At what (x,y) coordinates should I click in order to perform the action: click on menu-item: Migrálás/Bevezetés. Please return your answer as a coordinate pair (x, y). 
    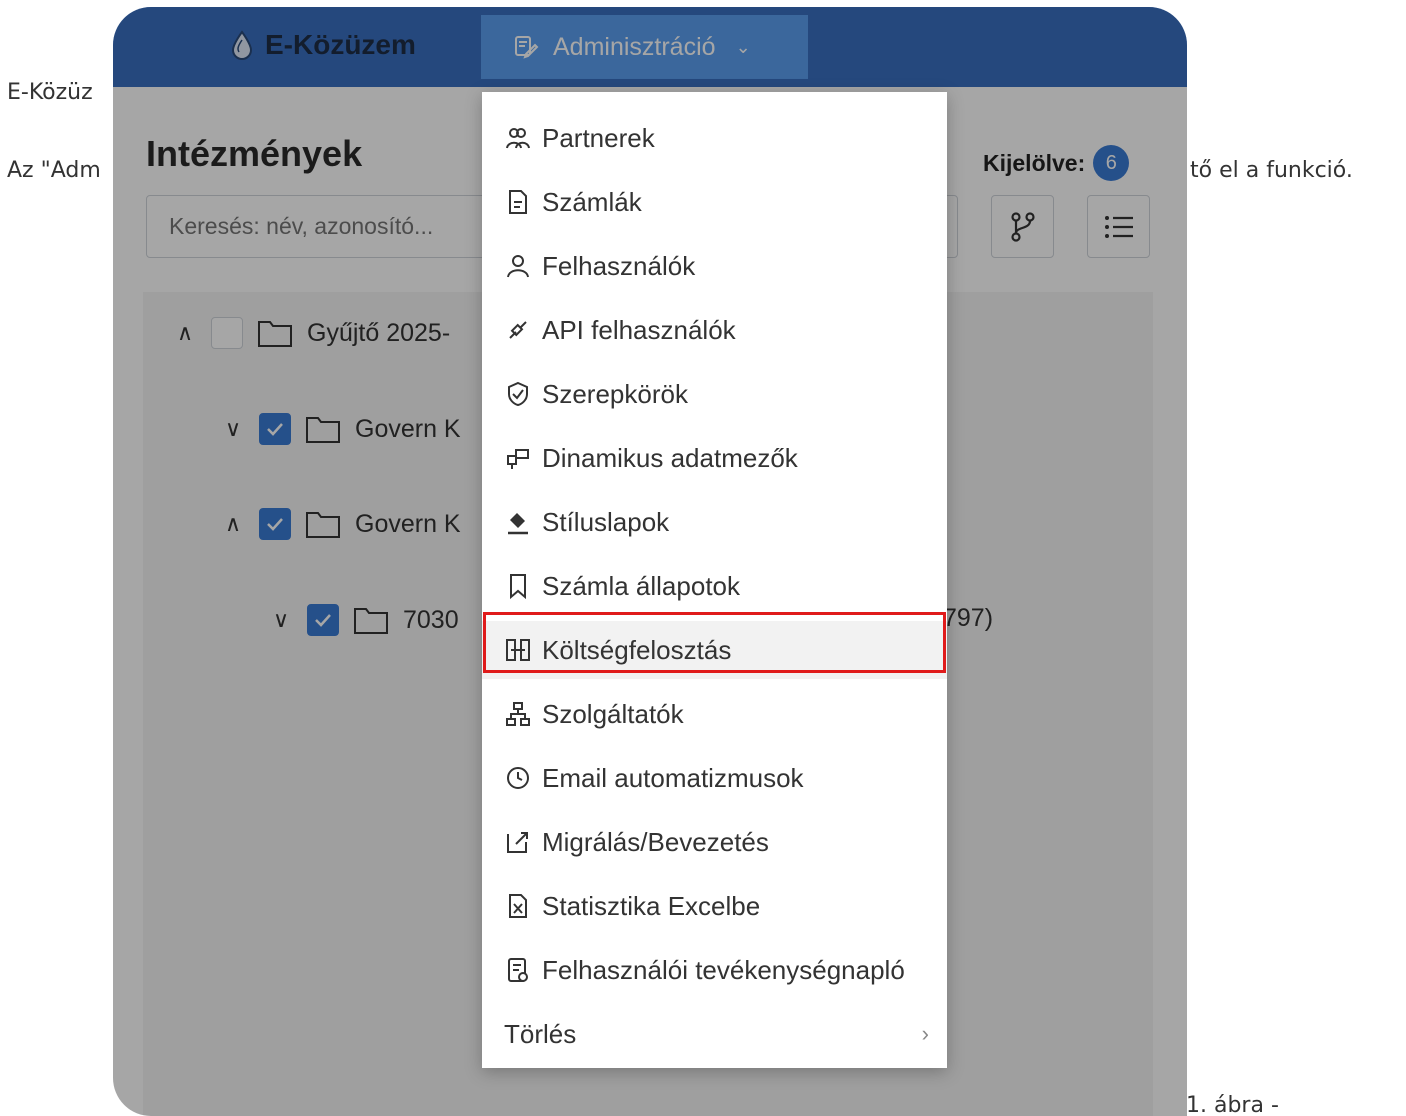
    Looking at the image, I should click on (714, 842).